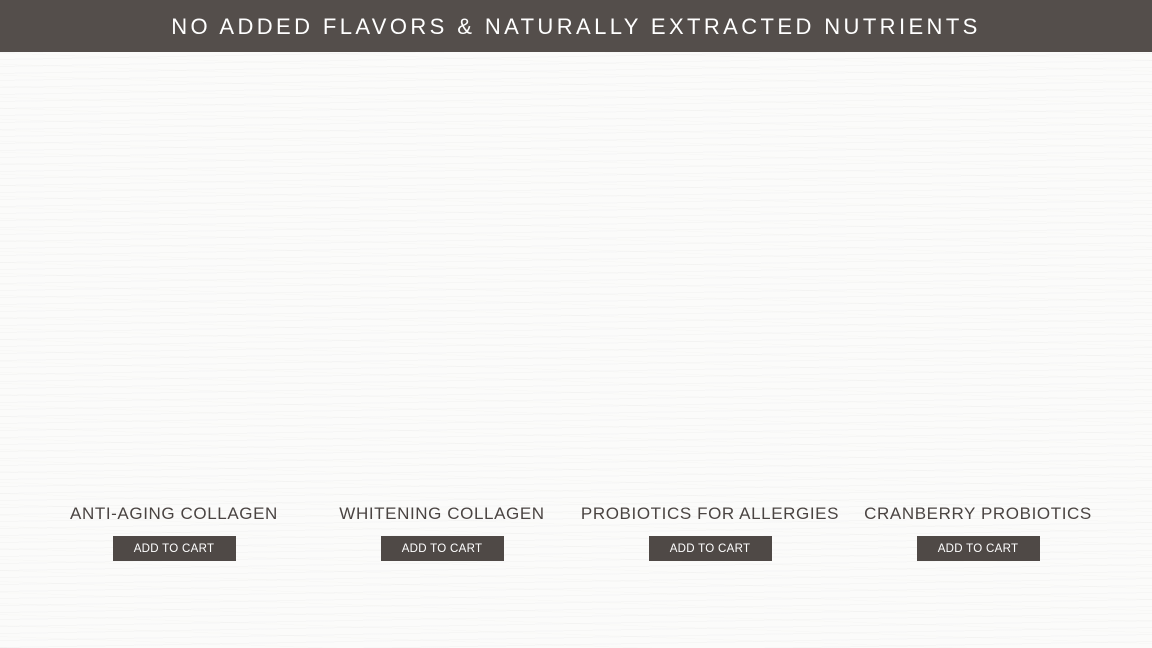  What do you see at coordinates (174, 514) in the screenshot?
I see `product-title: ANTI-AGING COLLAGEN` at bounding box center [174, 514].